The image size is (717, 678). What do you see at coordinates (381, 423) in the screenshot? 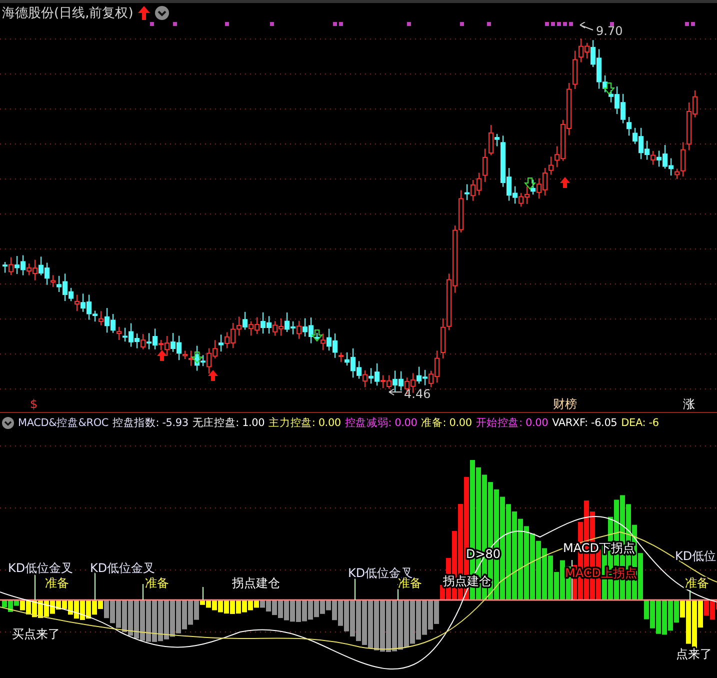
I see `legend-item: 控盘减弱: 0.00` at bounding box center [381, 423].